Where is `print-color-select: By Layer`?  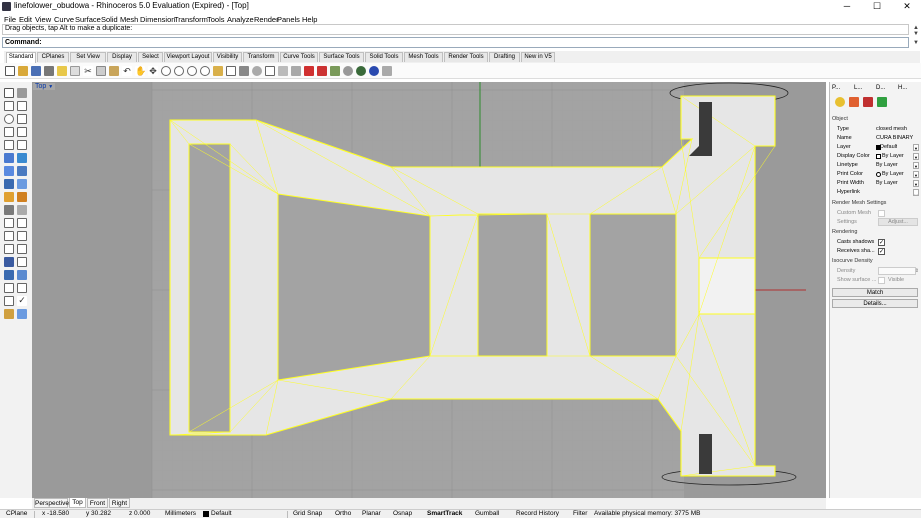 print-color-select: By Layer is located at coordinates (893, 174).